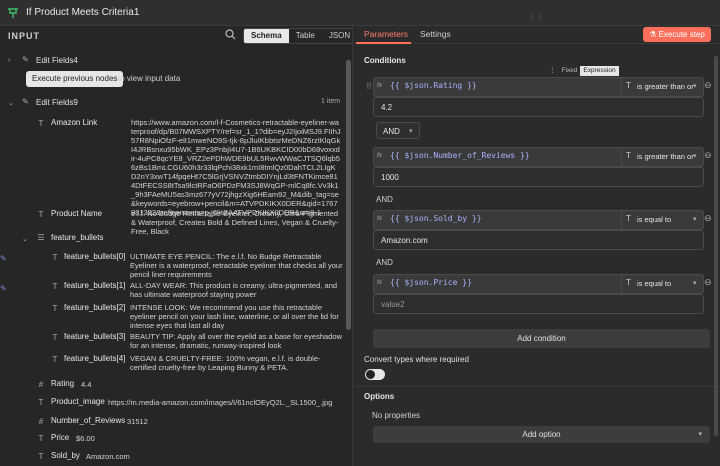  Describe the element at coordinates (435, 34) in the screenshot. I see `tab-settings: Settings` at that location.